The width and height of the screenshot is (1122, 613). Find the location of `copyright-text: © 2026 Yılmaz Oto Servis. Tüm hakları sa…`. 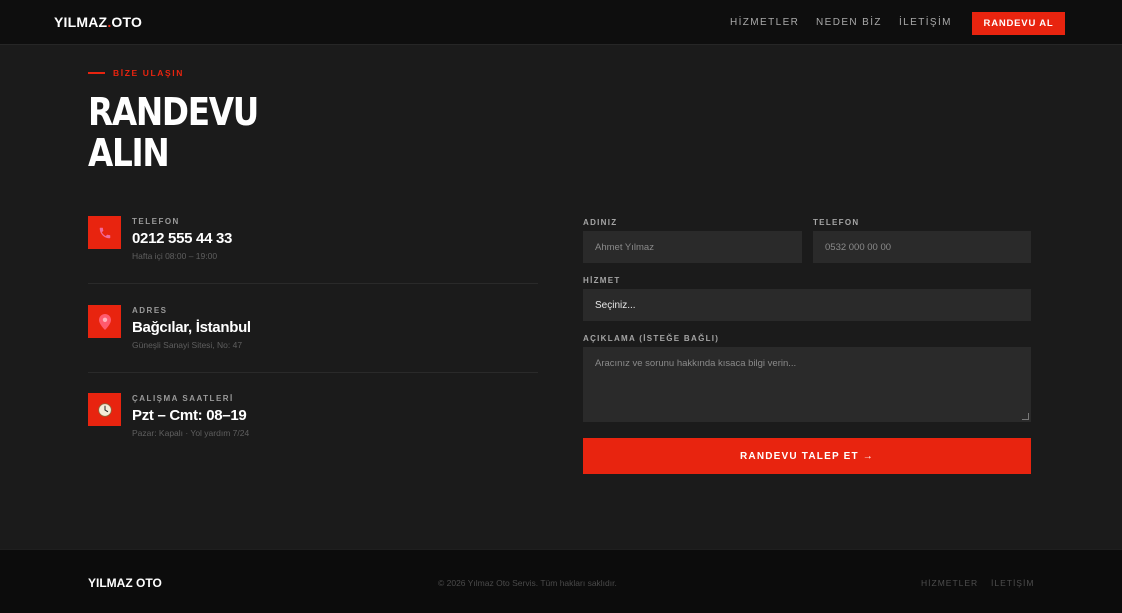

copyright-text: © 2026 Yılmaz Oto Servis. Tüm hakları sa… is located at coordinates (527, 583).